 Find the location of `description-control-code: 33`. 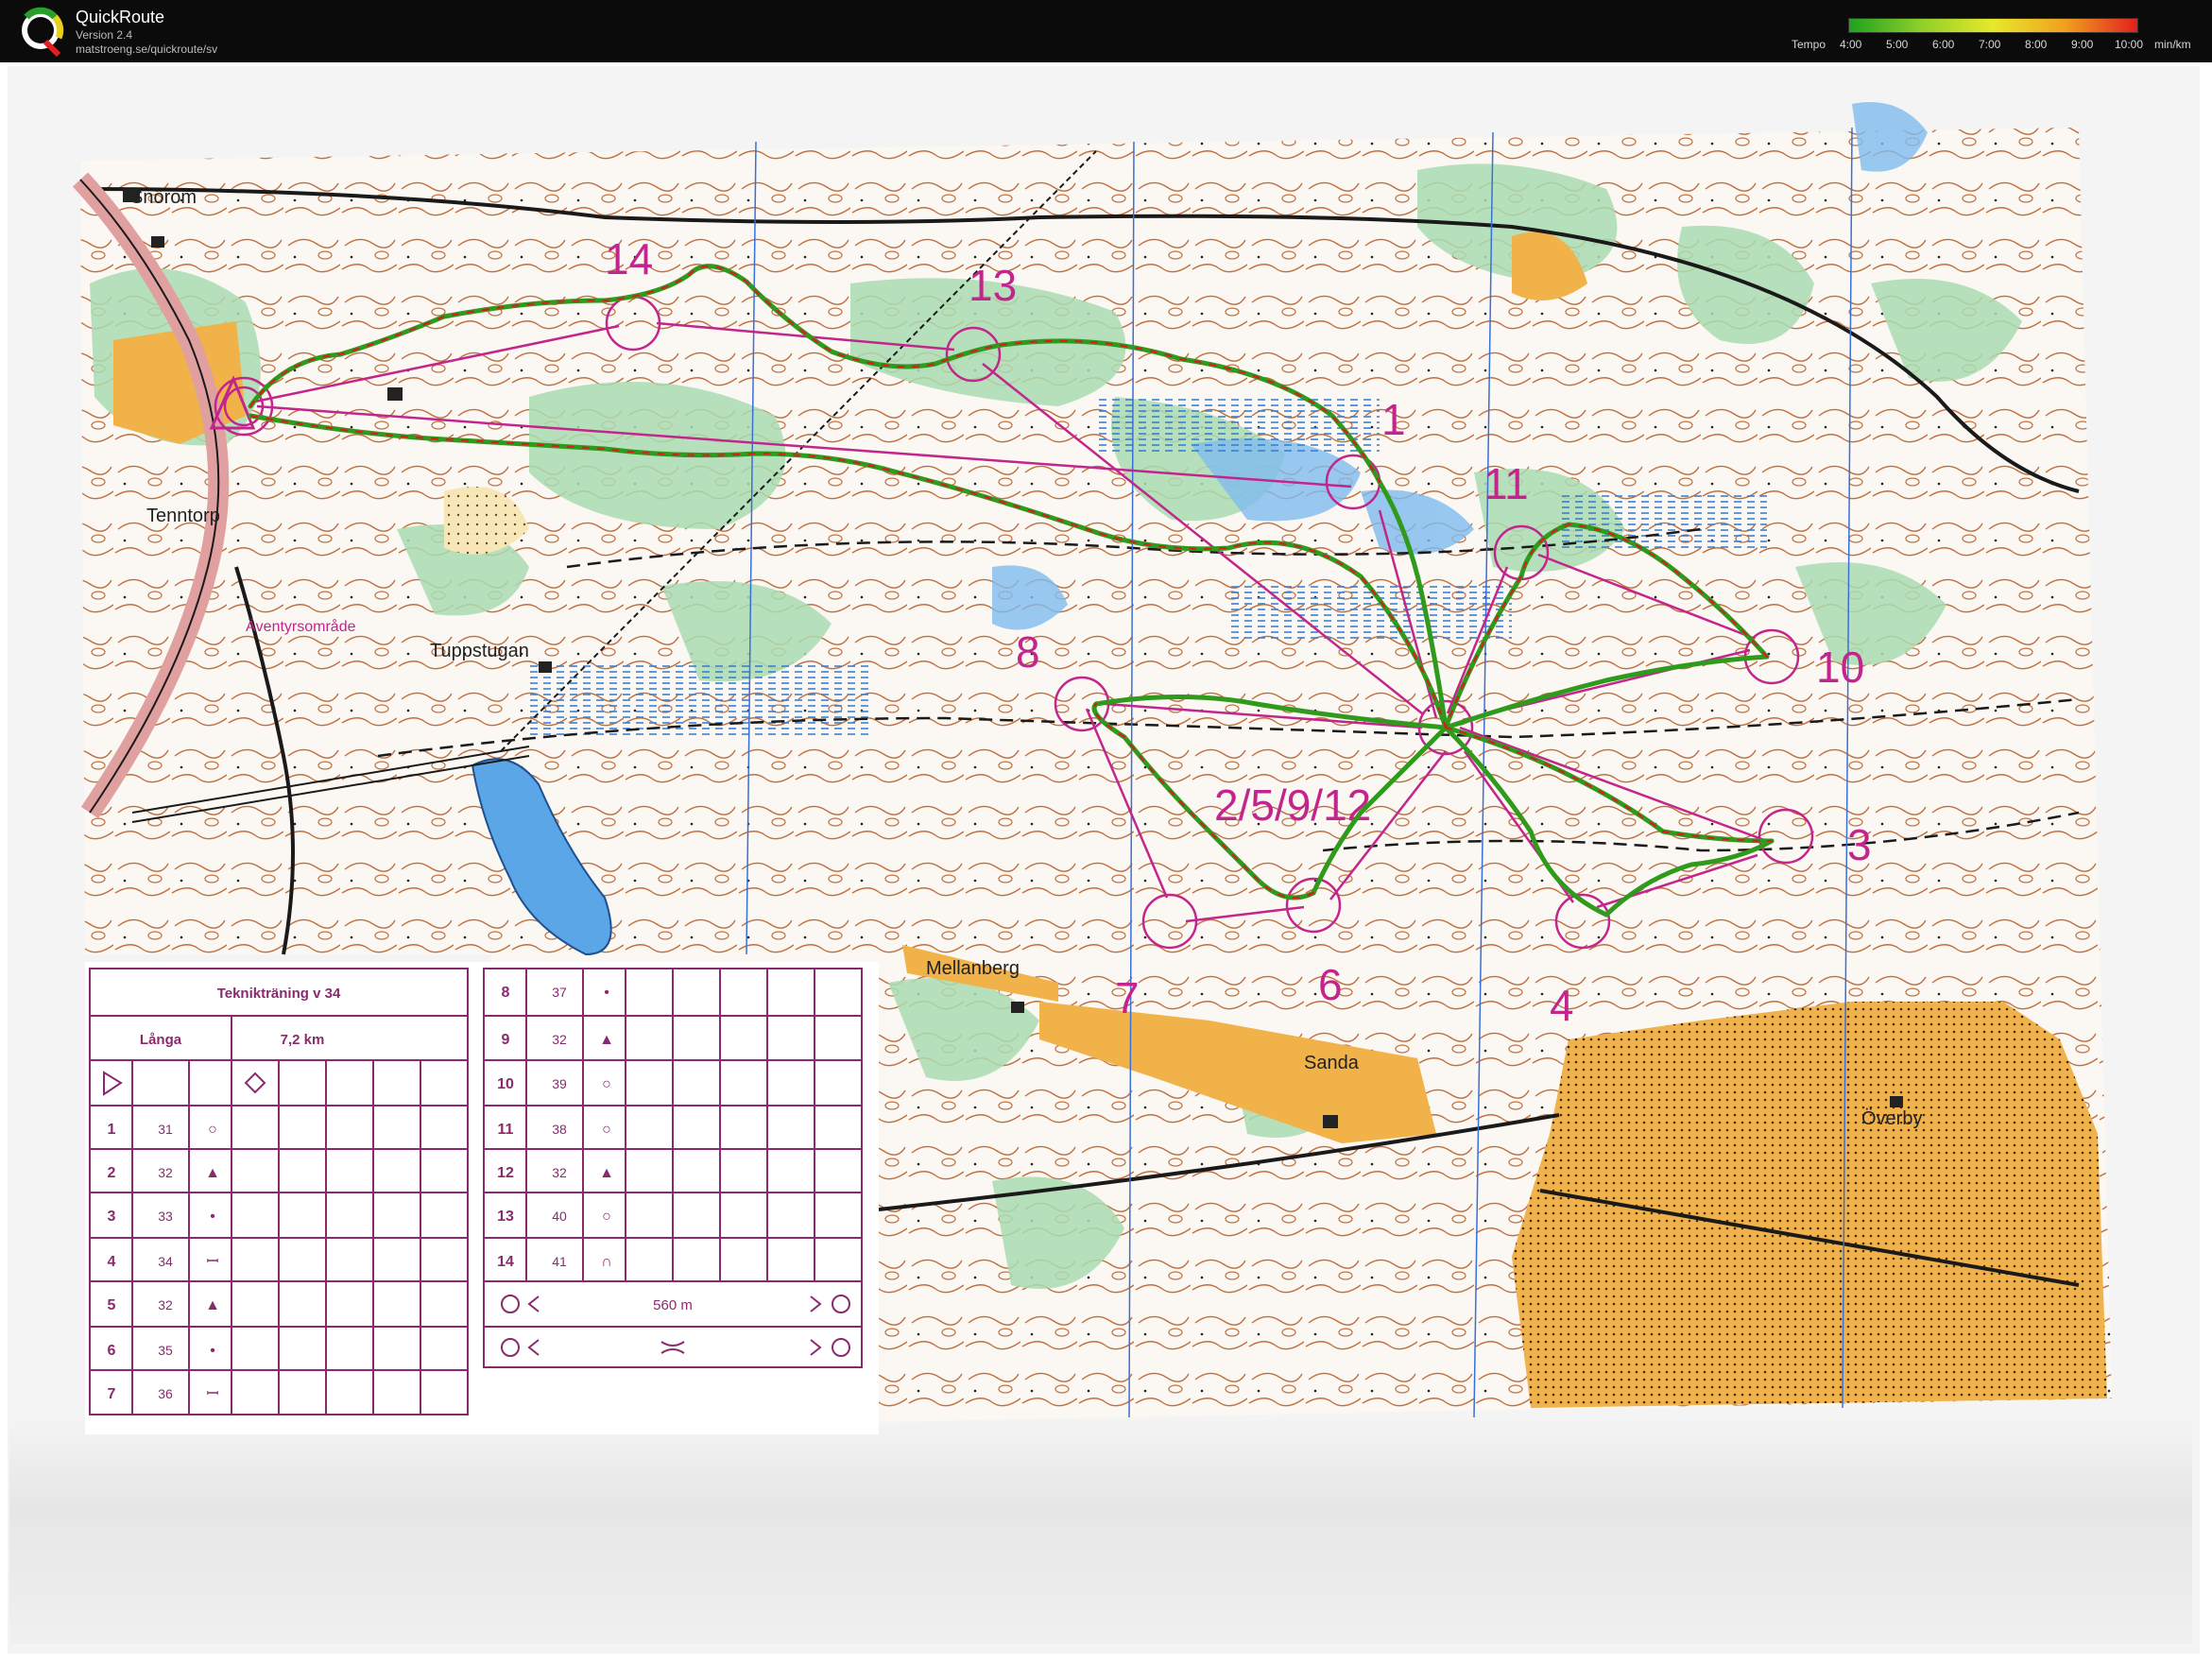

description-control-code: 33 is located at coordinates (165, 1216).